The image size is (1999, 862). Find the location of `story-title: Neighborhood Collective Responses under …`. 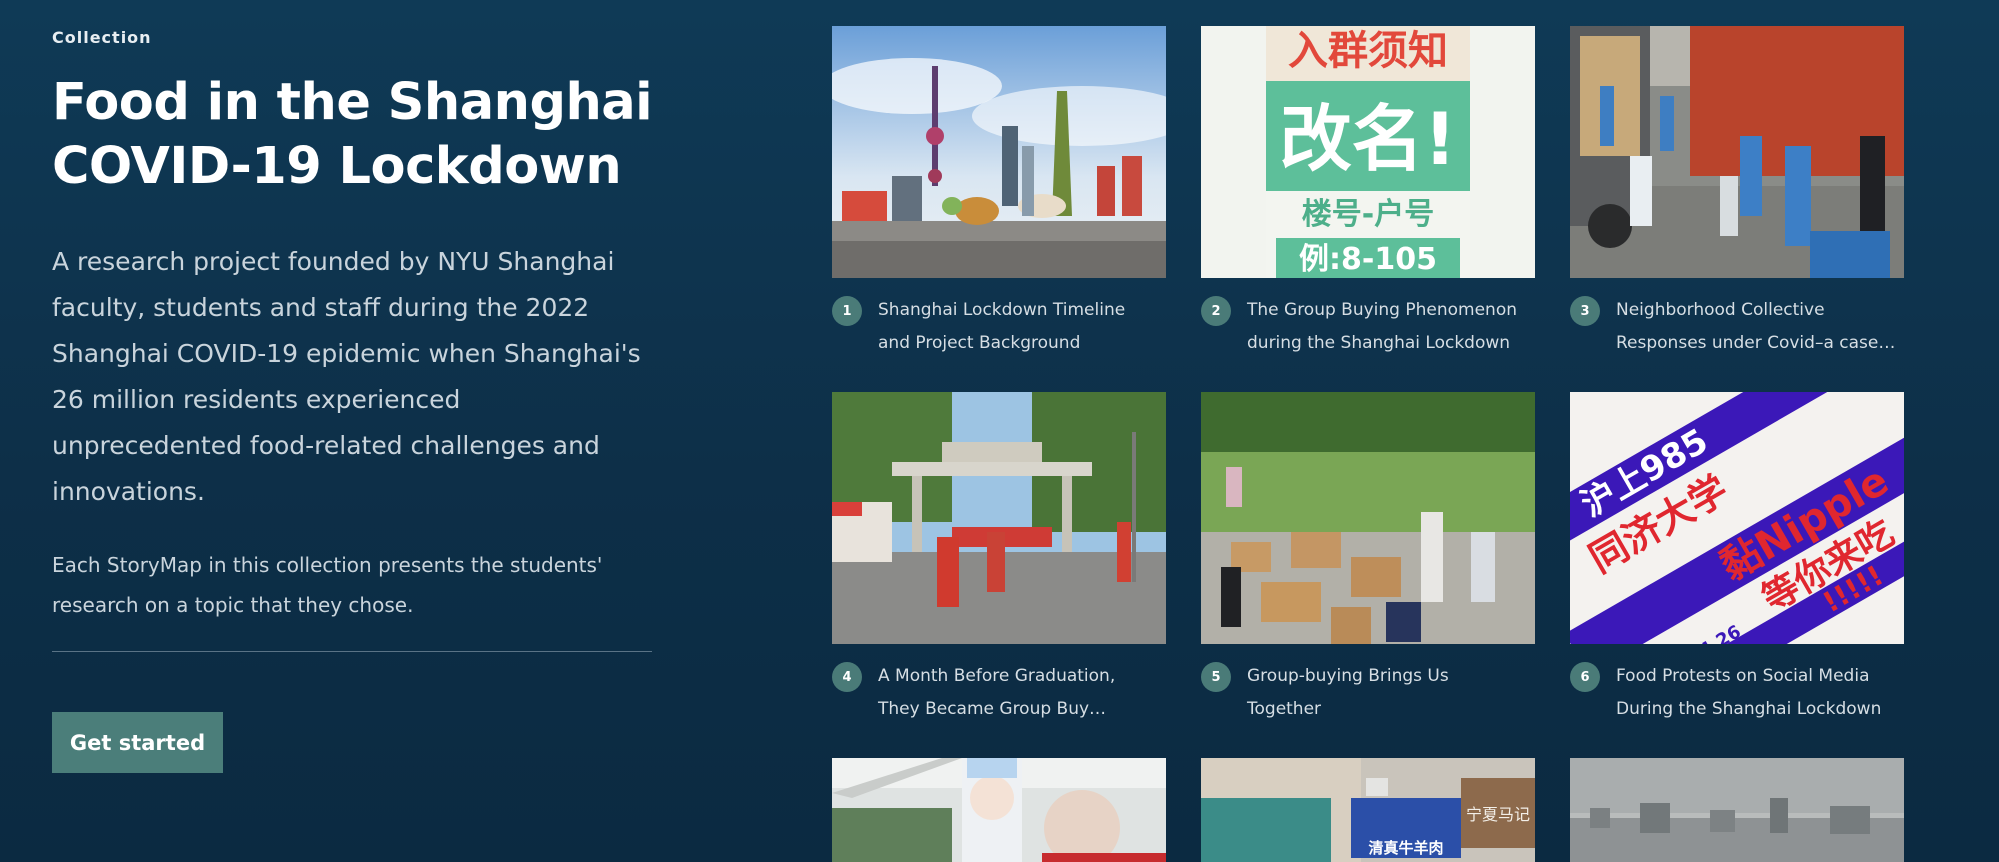

story-title: Neighborhood Collective Responses under … is located at coordinates (1756, 327).